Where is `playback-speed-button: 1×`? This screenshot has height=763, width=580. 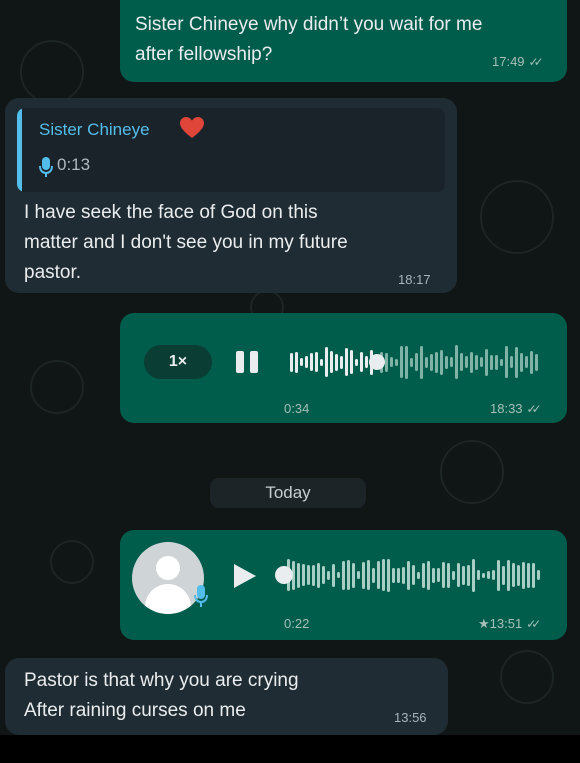
playback-speed-button: 1× is located at coordinates (178, 362).